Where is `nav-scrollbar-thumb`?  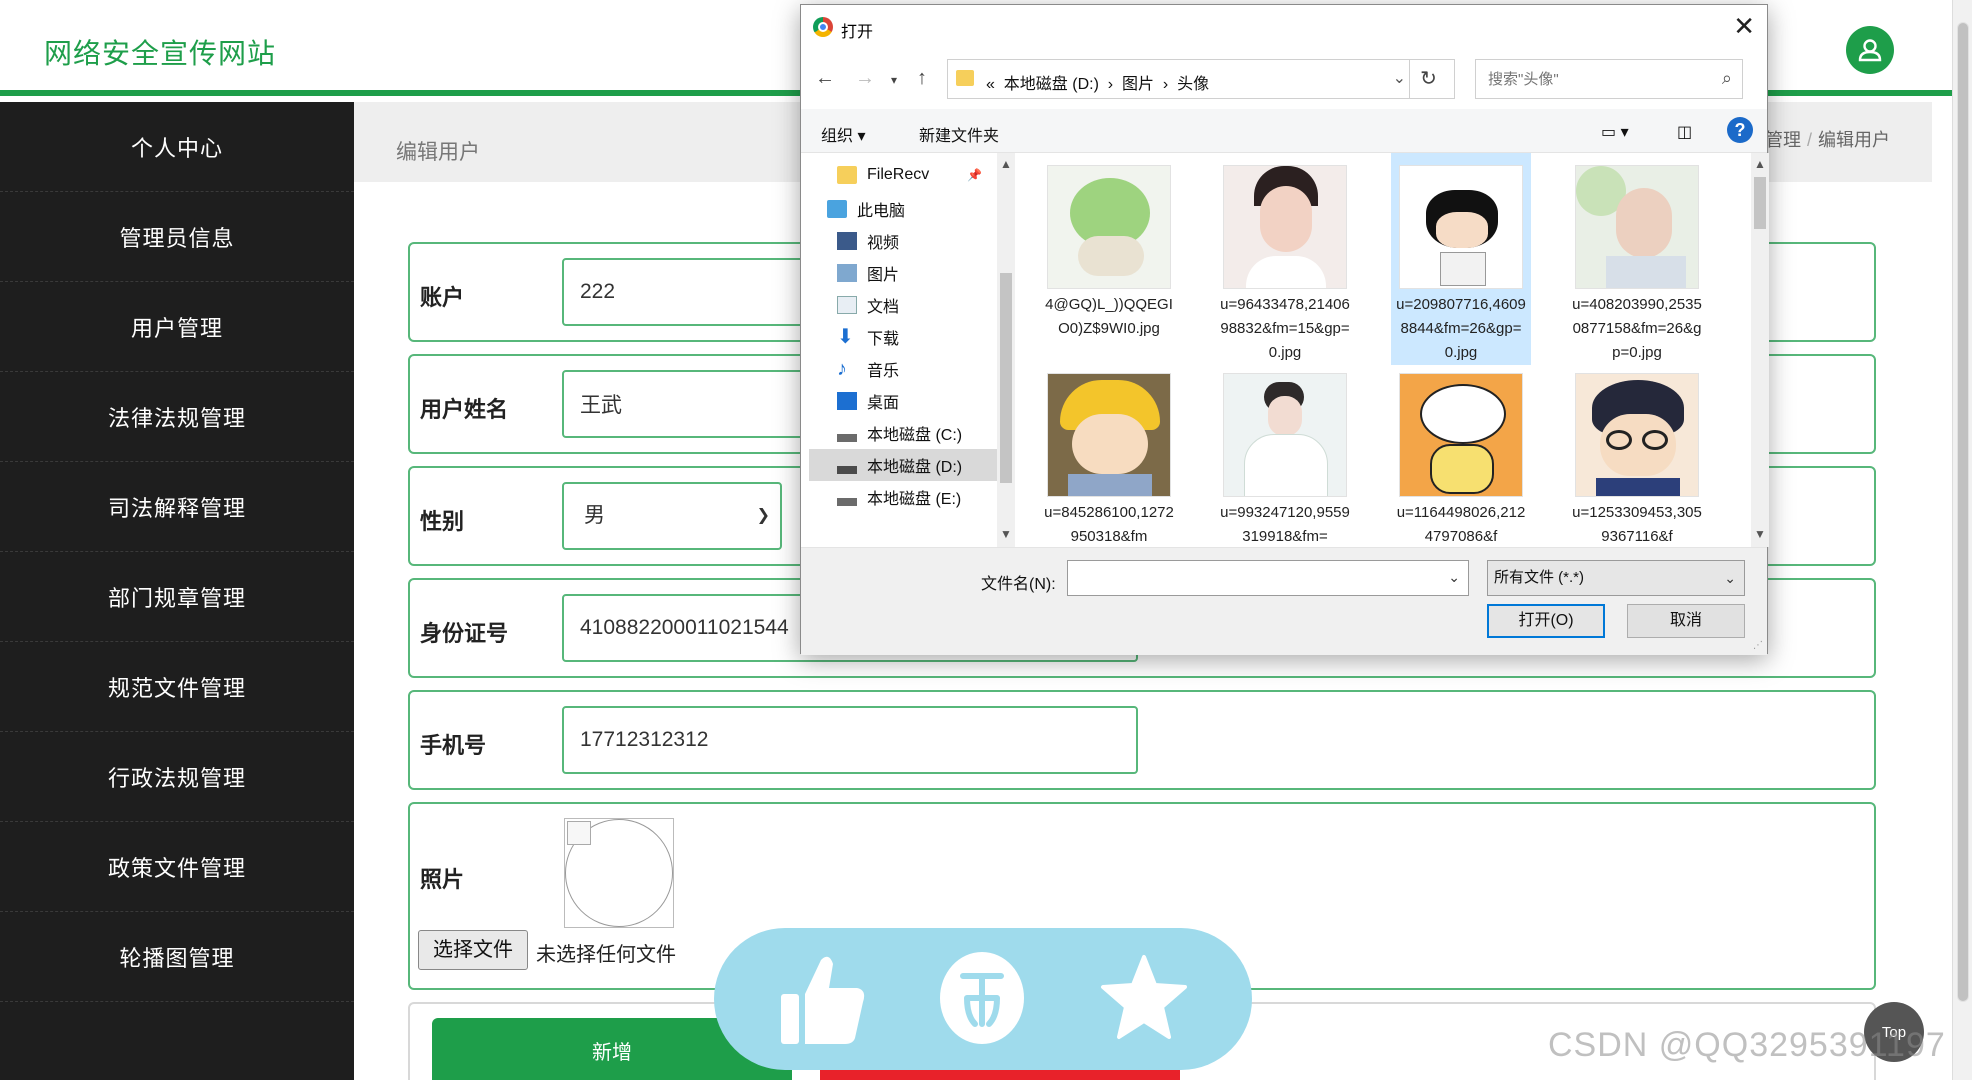
nav-scrollbar-thumb is located at coordinates (1006, 378).